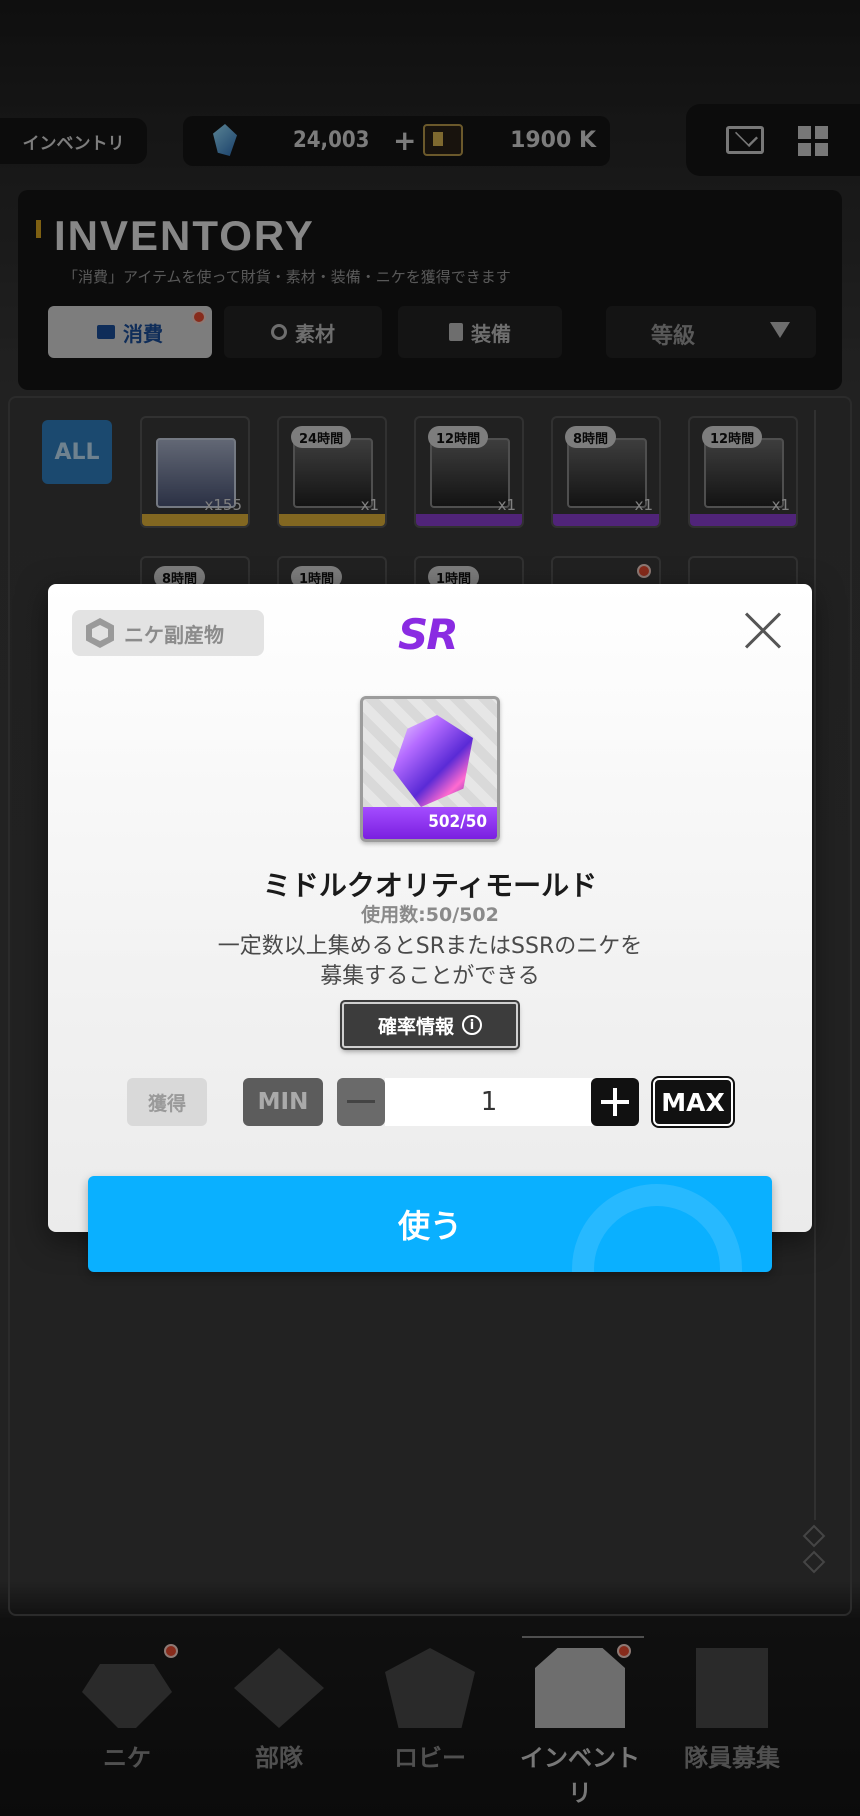 The width and height of the screenshot is (860, 1816). Describe the element at coordinates (283, 1102) in the screenshot. I see `min-button: MIN` at that location.